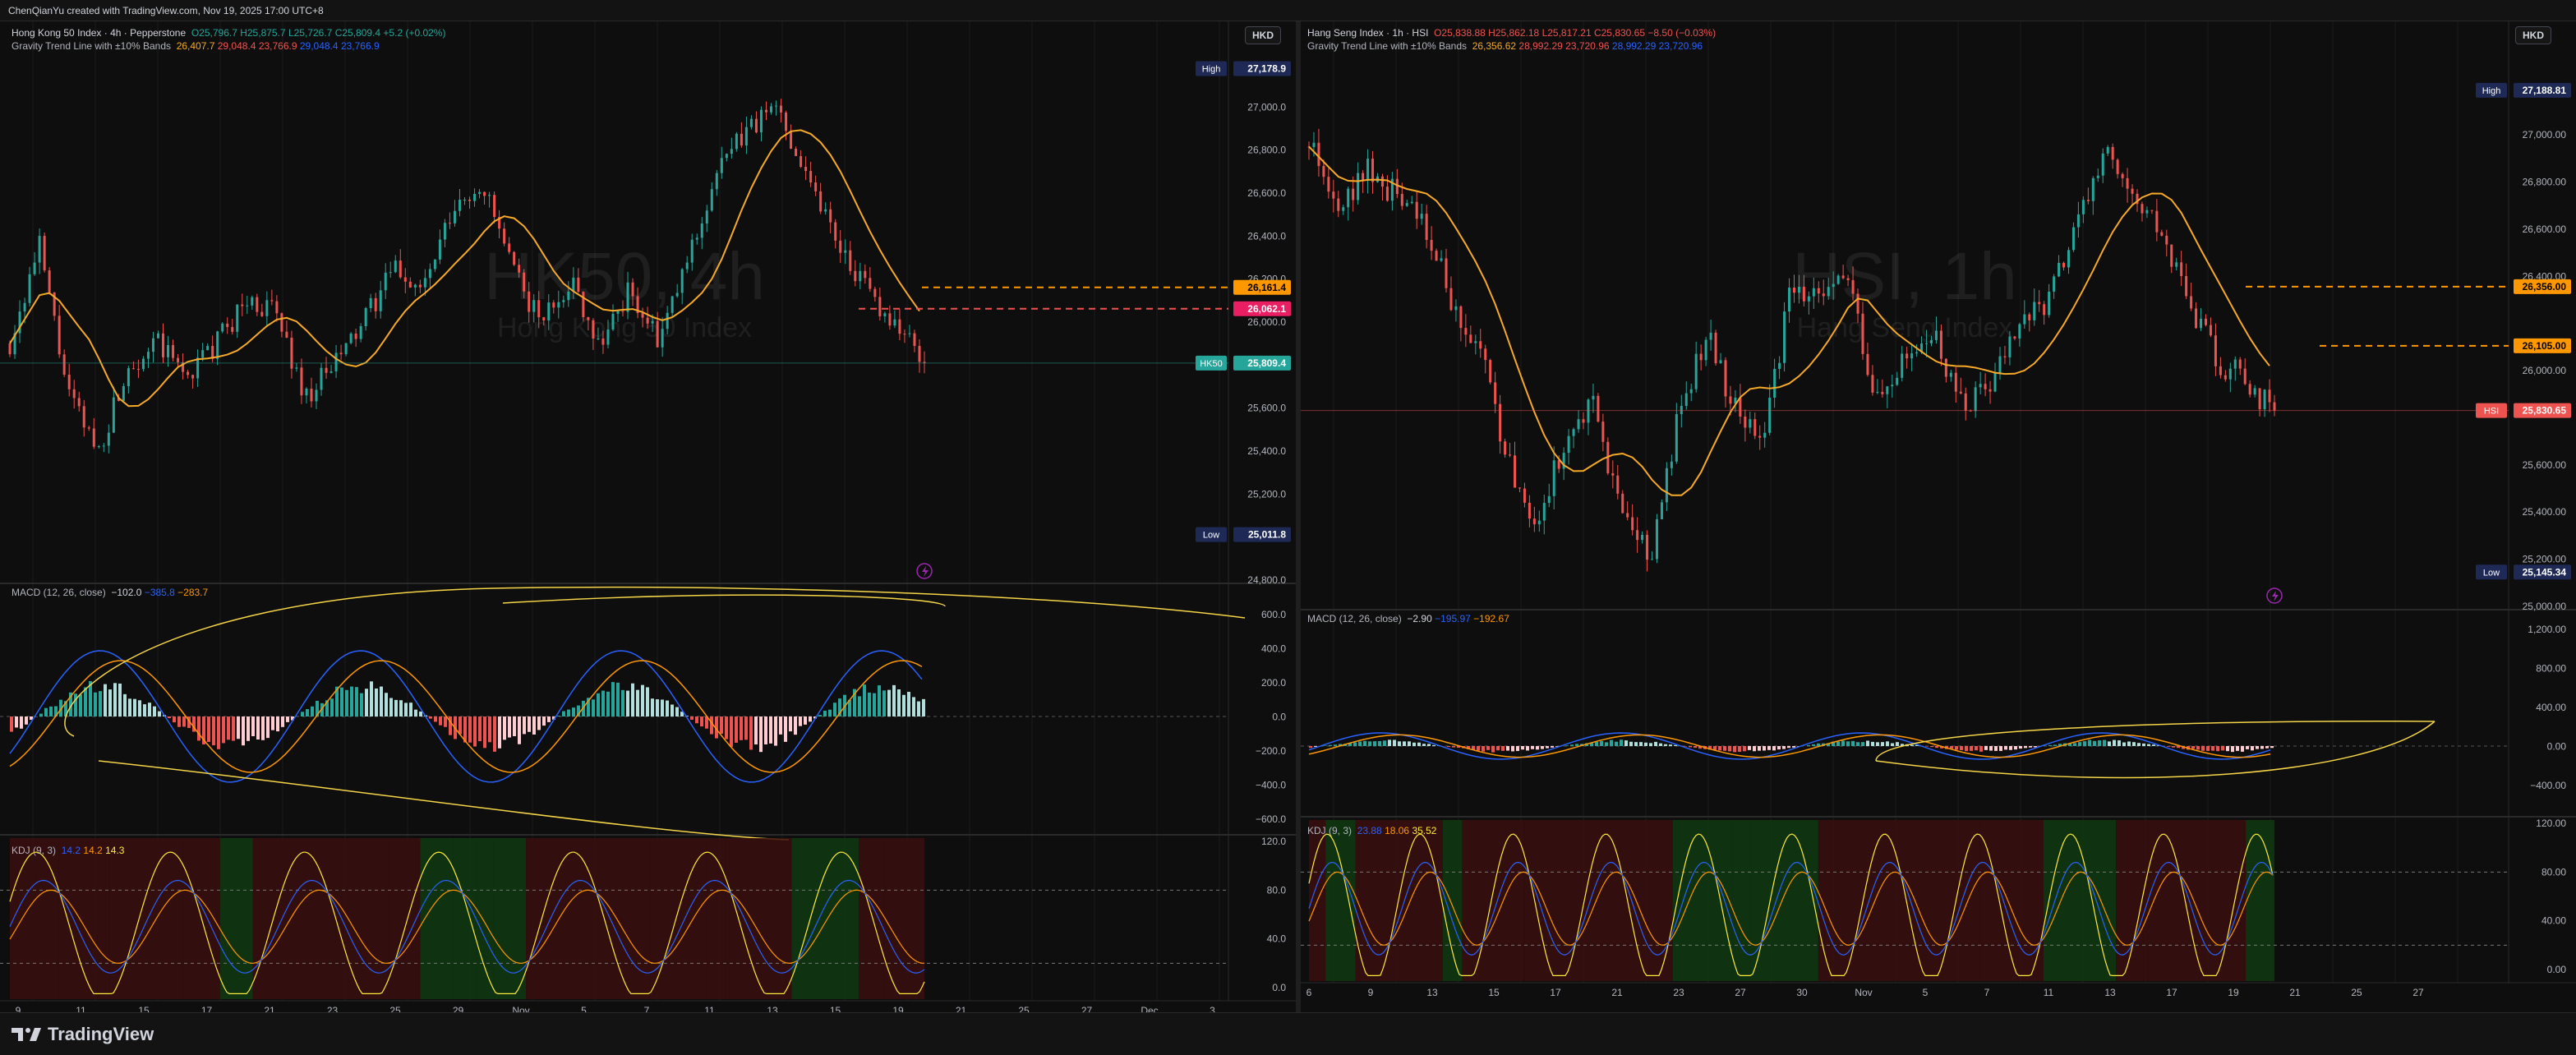 The height and width of the screenshot is (1055, 2576). What do you see at coordinates (91, 46) in the screenshot?
I see `left-gravity-label: Gravity Trend Line with ±10% Bands` at bounding box center [91, 46].